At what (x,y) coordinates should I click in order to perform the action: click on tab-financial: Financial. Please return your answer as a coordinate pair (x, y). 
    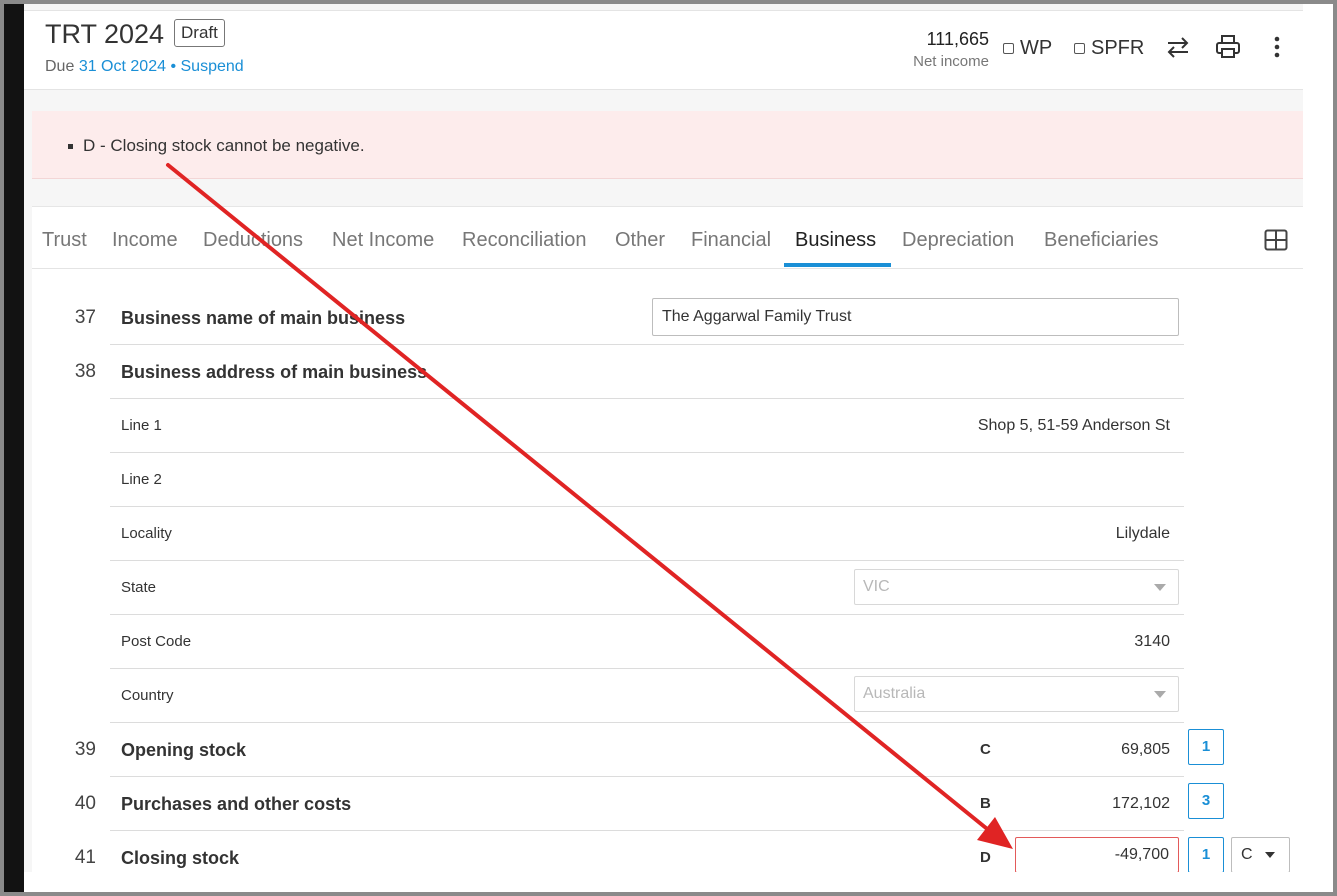
    Looking at the image, I should click on (731, 249).